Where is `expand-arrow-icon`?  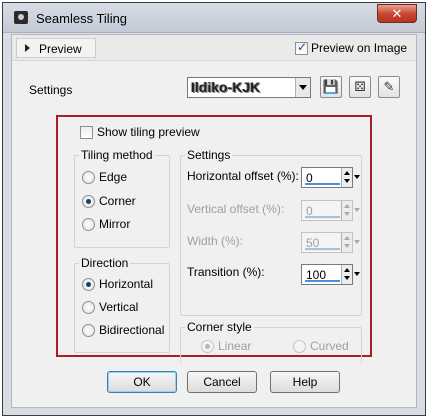
expand-arrow-icon is located at coordinates (27, 48).